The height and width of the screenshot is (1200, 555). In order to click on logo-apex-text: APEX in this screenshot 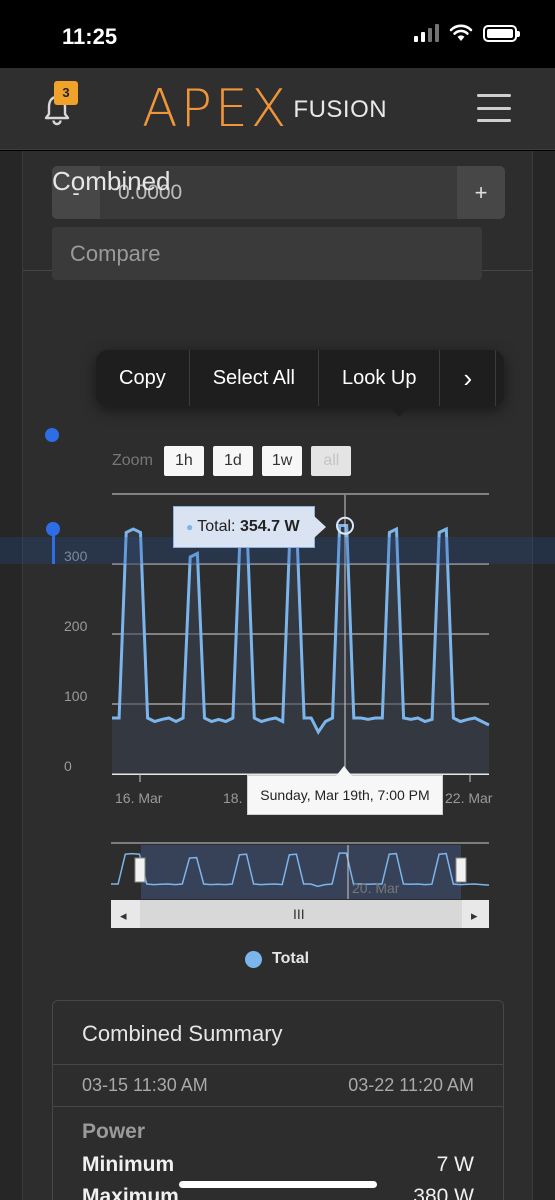, I will do `click(216, 109)`.